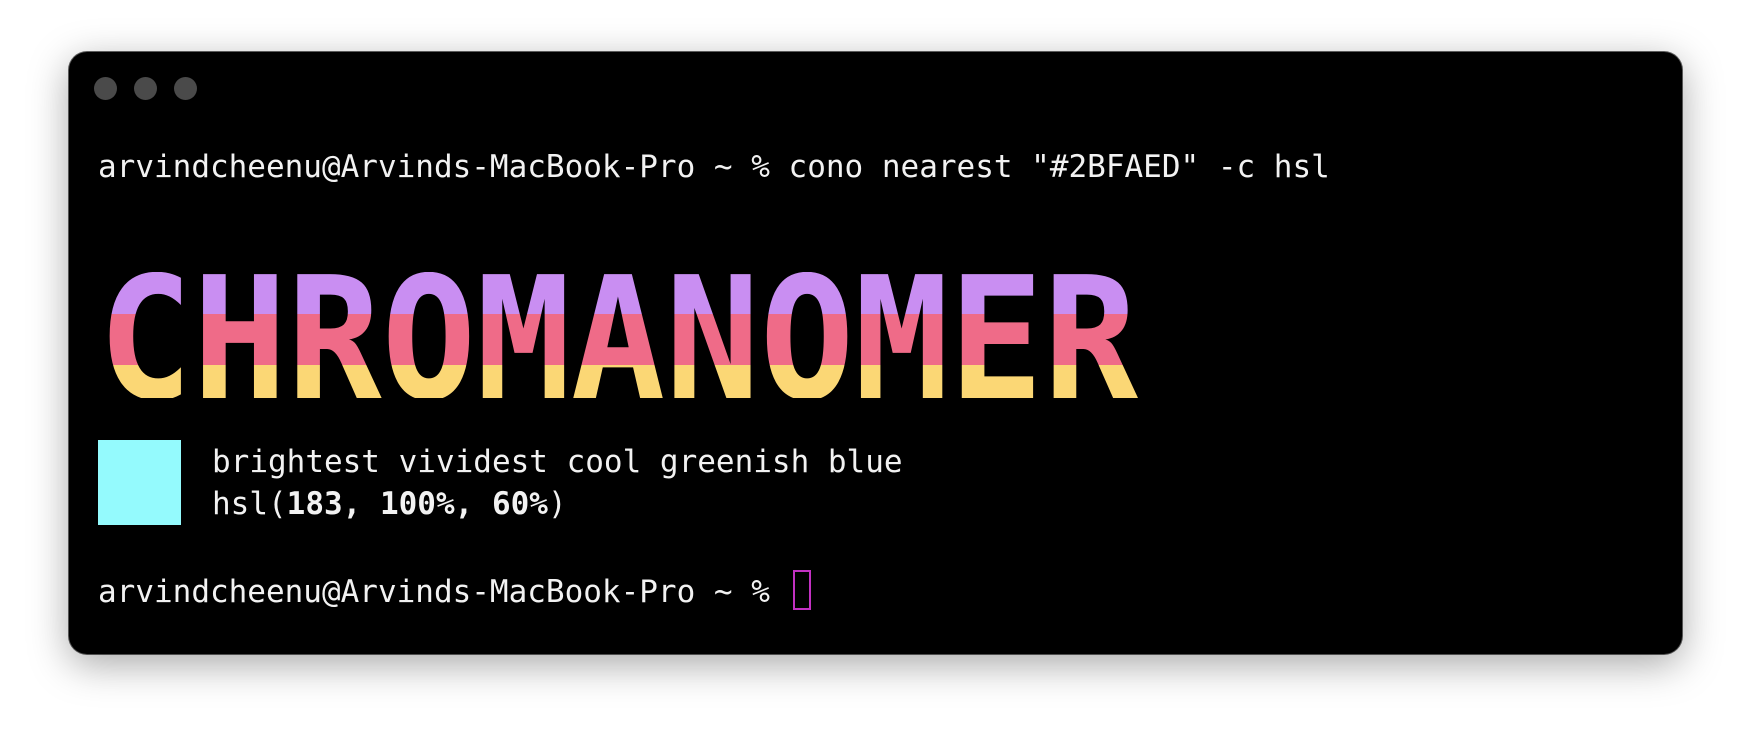 The height and width of the screenshot is (740, 1752). I want to click on color-swatch, so click(139, 482).